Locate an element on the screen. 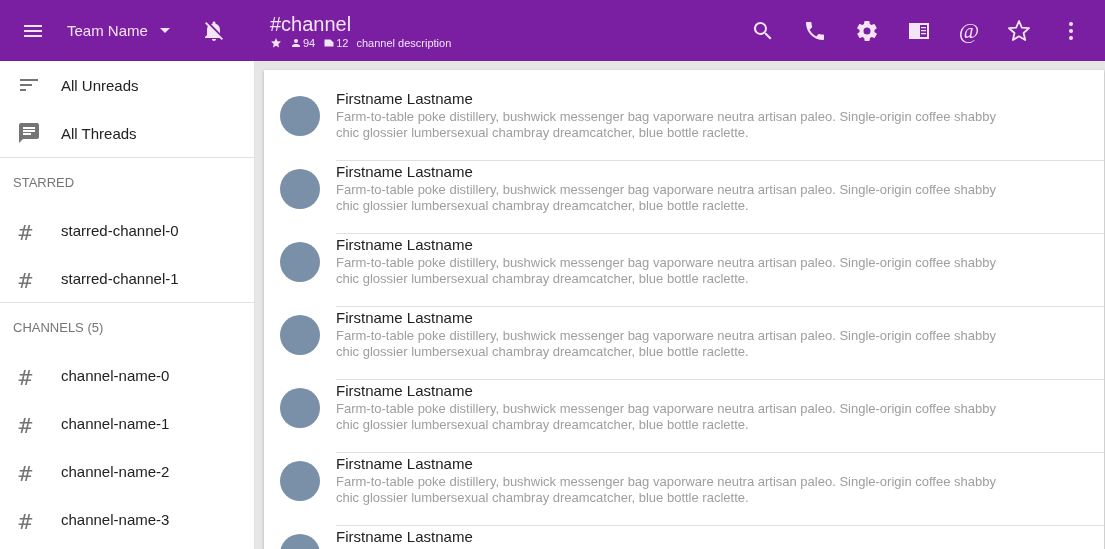 The image size is (1105, 549). section-header: STARRED is located at coordinates (44, 182).